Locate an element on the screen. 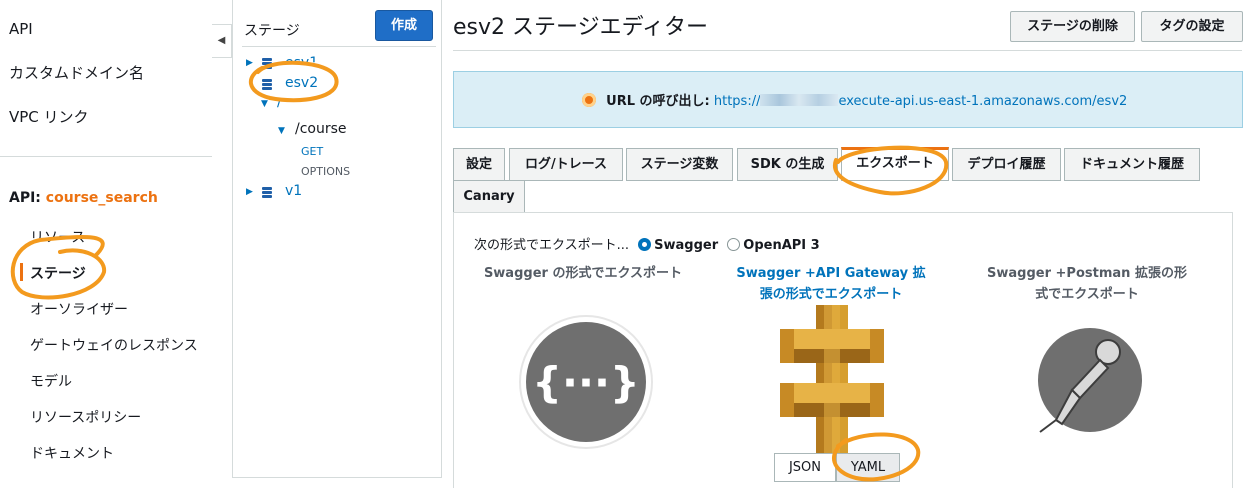  nav-item-authorizers: オーソライザー is located at coordinates (79, 309).